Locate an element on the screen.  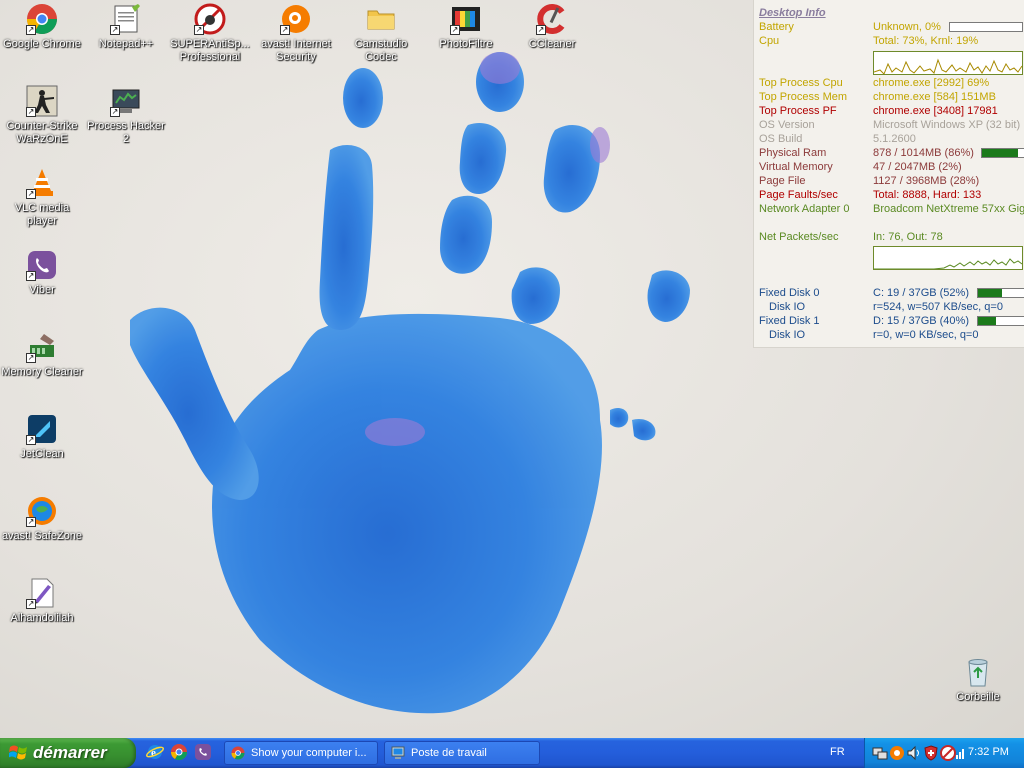
desktop-icon-avast-internet-security: ↗ avast! Internet Security is located at coordinates (296, 33).